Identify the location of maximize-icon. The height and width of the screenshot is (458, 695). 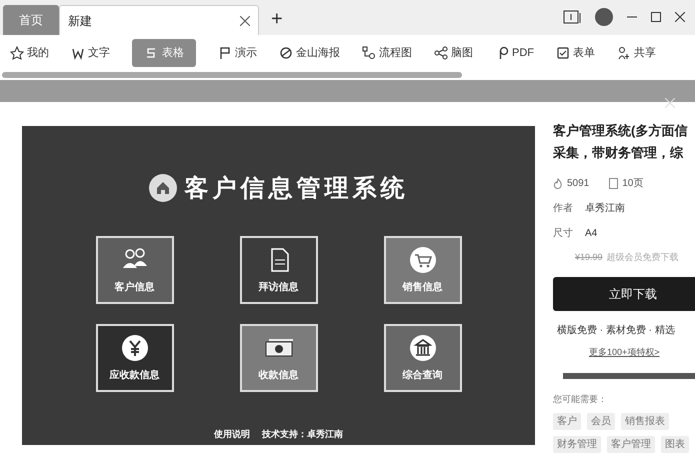
(656, 17).